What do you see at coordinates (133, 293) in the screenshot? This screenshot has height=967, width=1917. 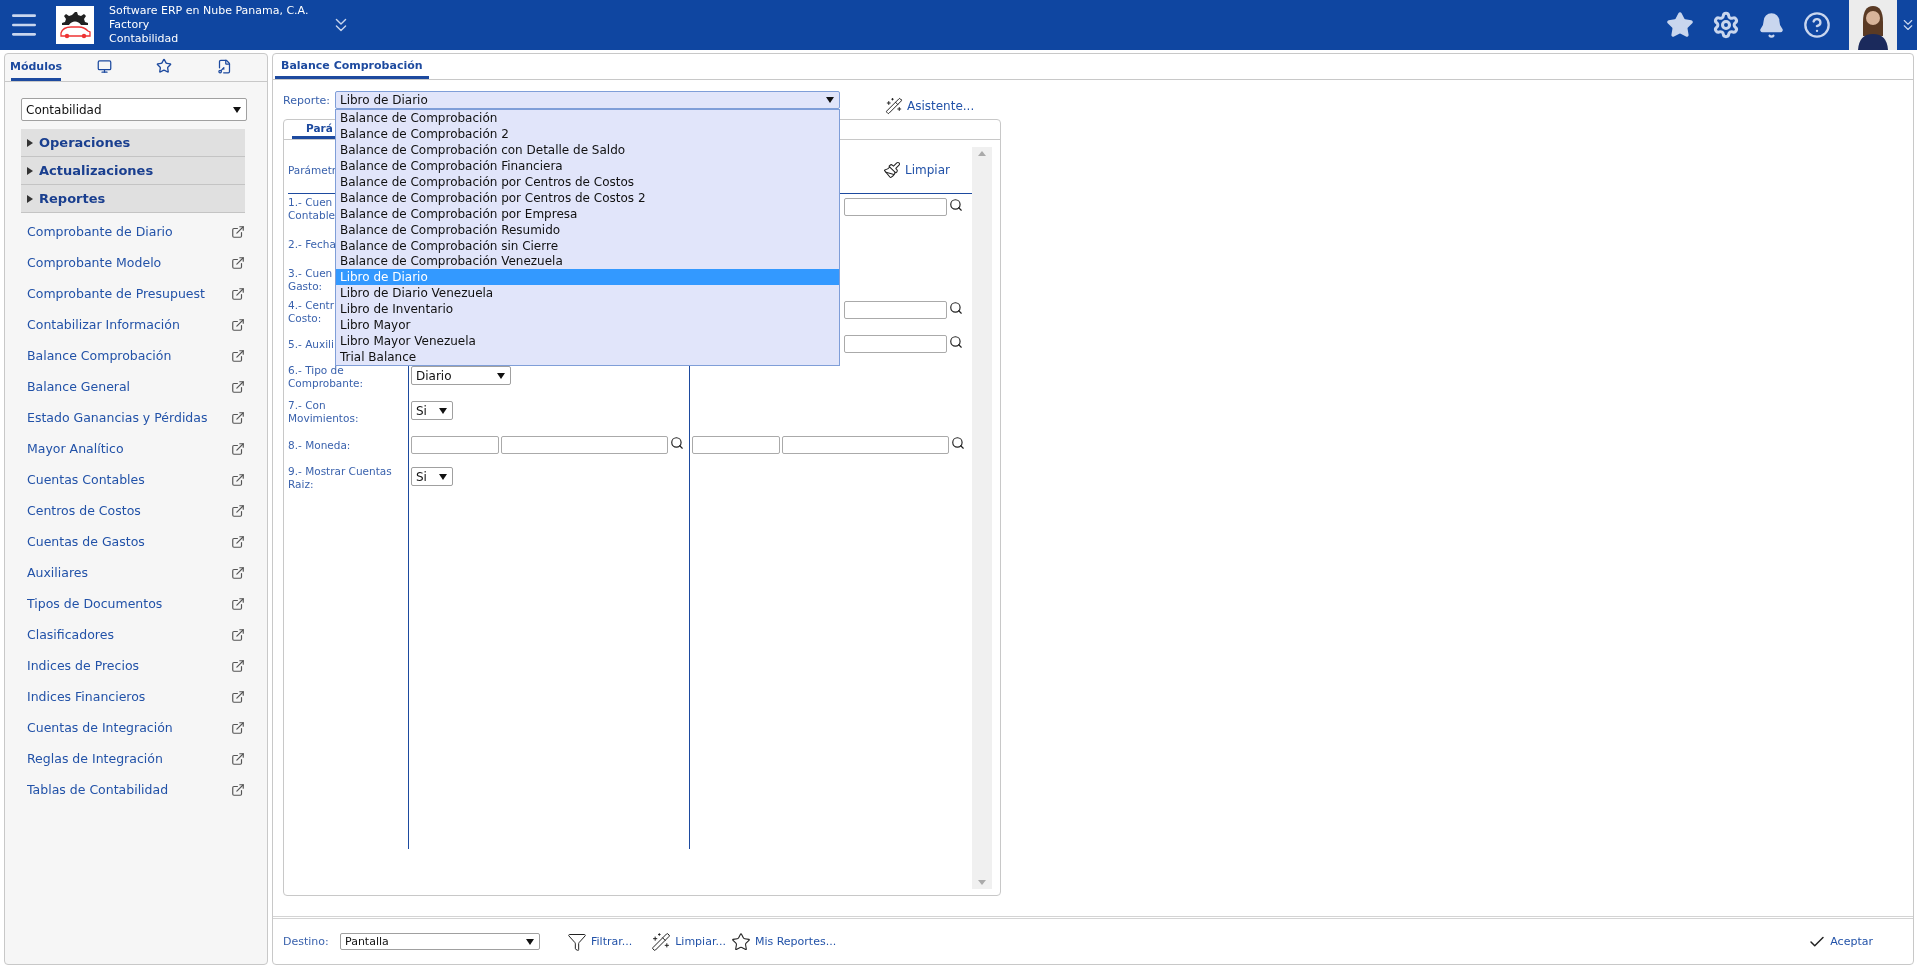 I see `menu-item: Comprobante de Presupuest` at bounding box center [133, 293].